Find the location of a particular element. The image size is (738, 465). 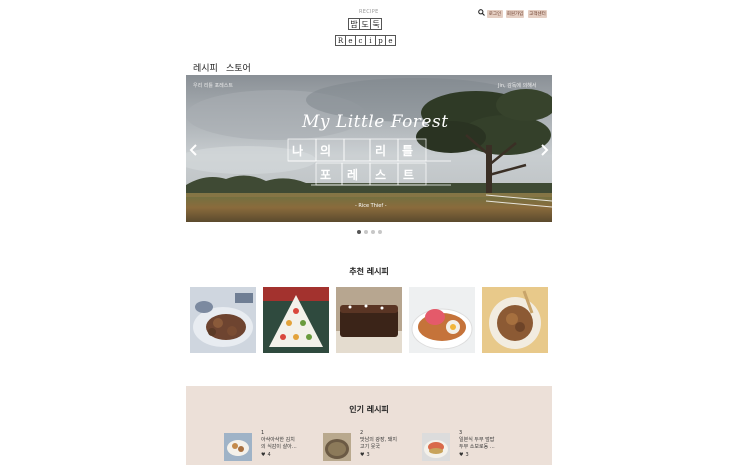

signup-button: 회원가입 is located at coordinates (515, 14).